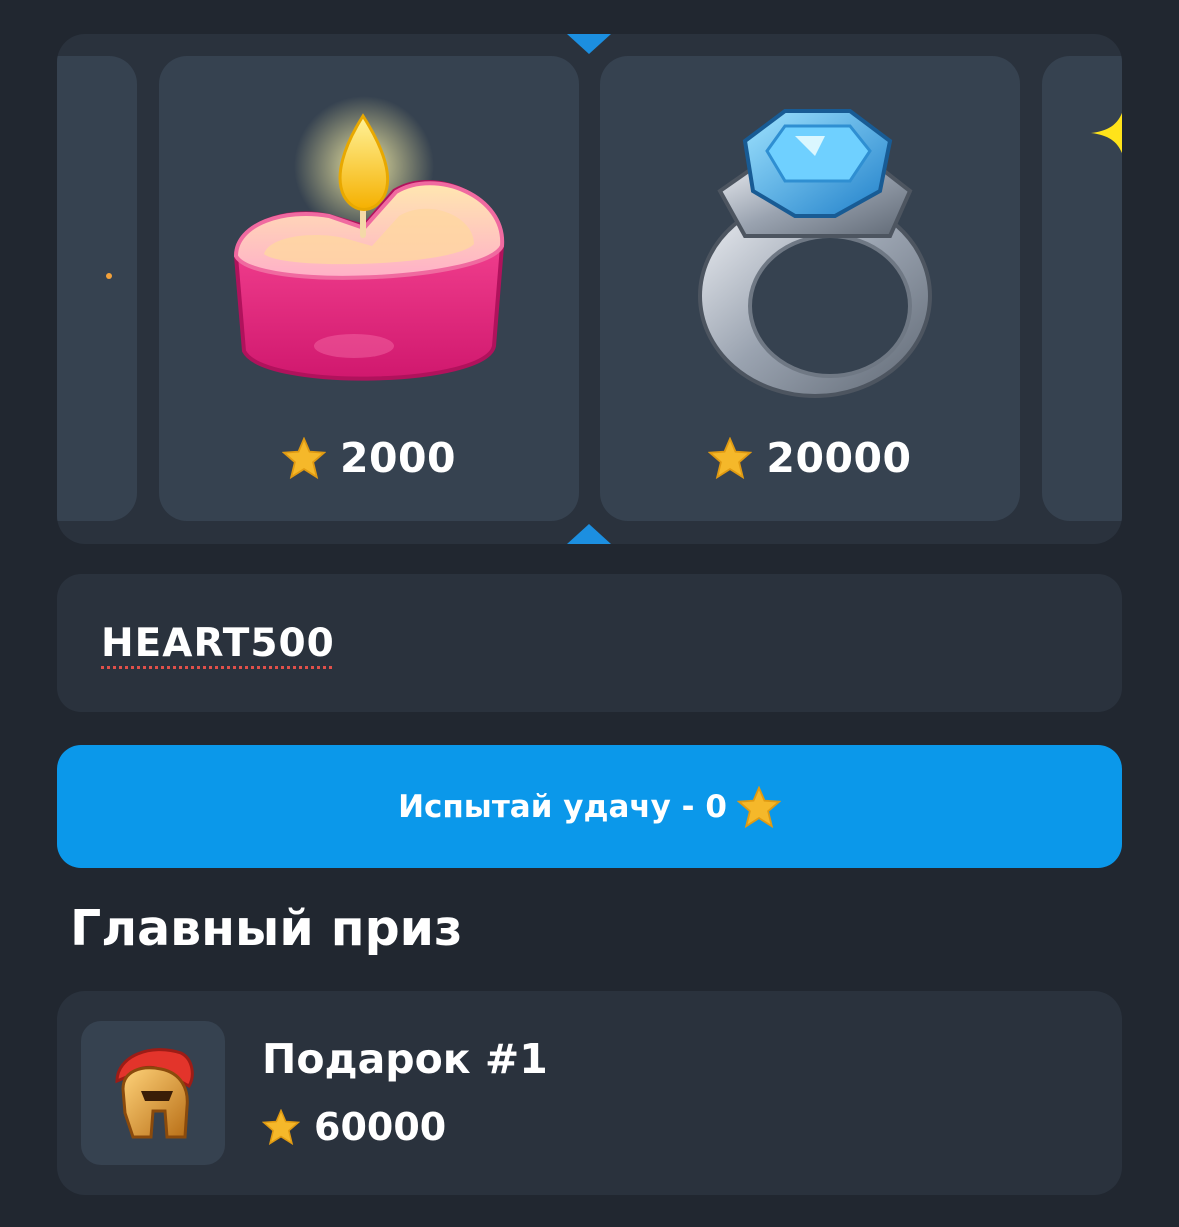  I want to click on try-luck-button: Испытай удачу - 0, so click(589, 806).